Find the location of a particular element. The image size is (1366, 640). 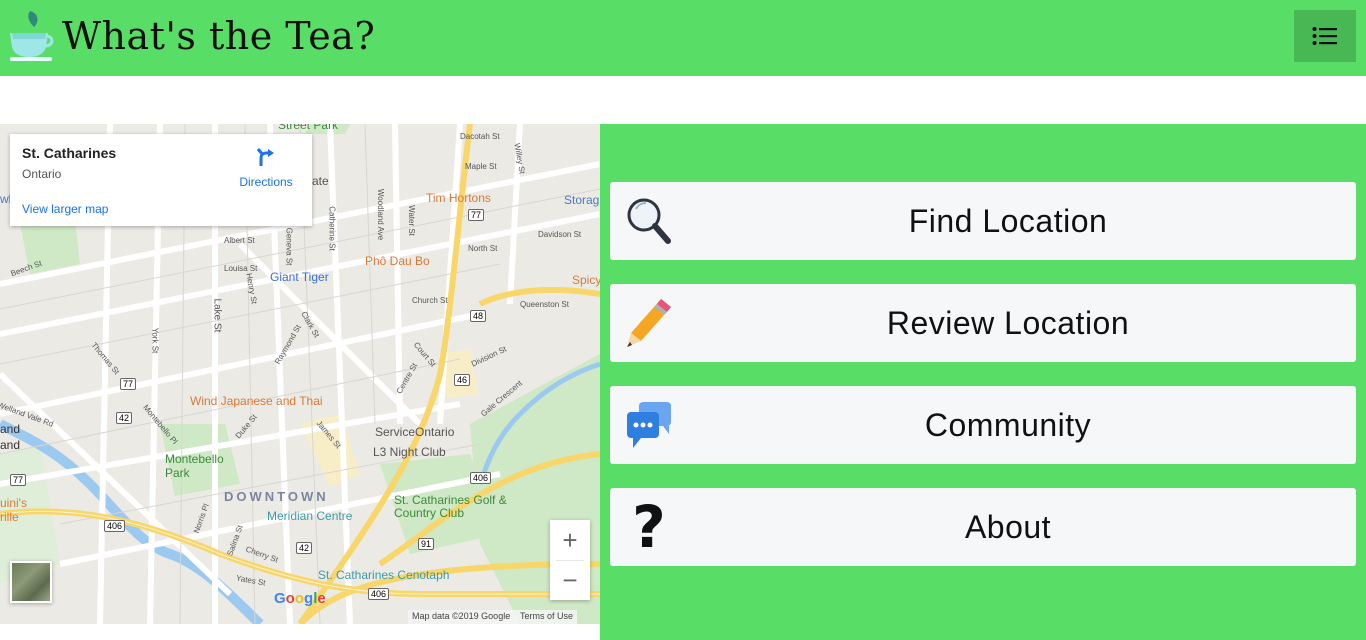

brand: What's the Tea? is located at coordinates (191, 36).